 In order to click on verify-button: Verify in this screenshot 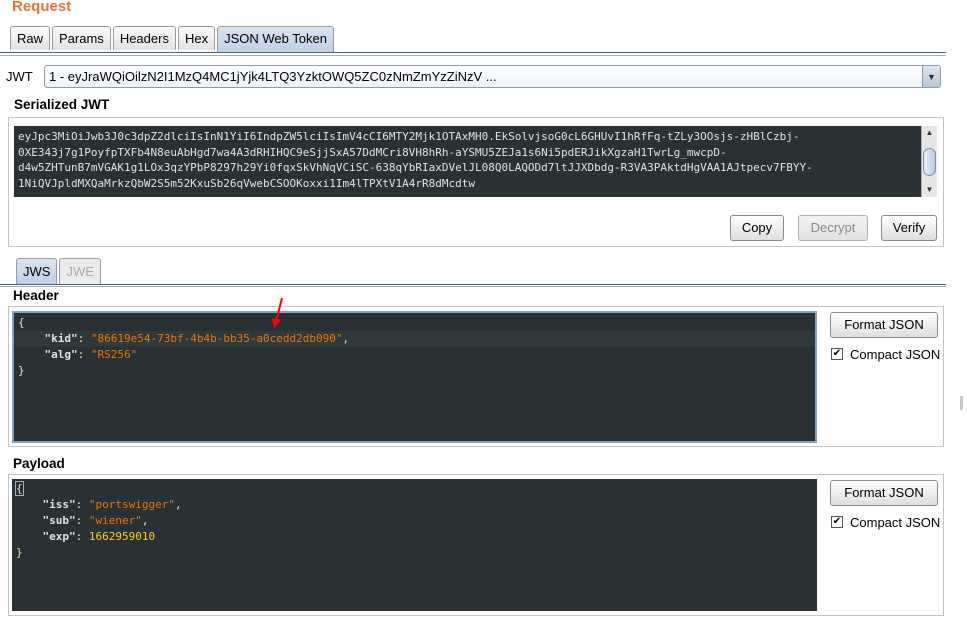, I will do `click(909, 228)`.